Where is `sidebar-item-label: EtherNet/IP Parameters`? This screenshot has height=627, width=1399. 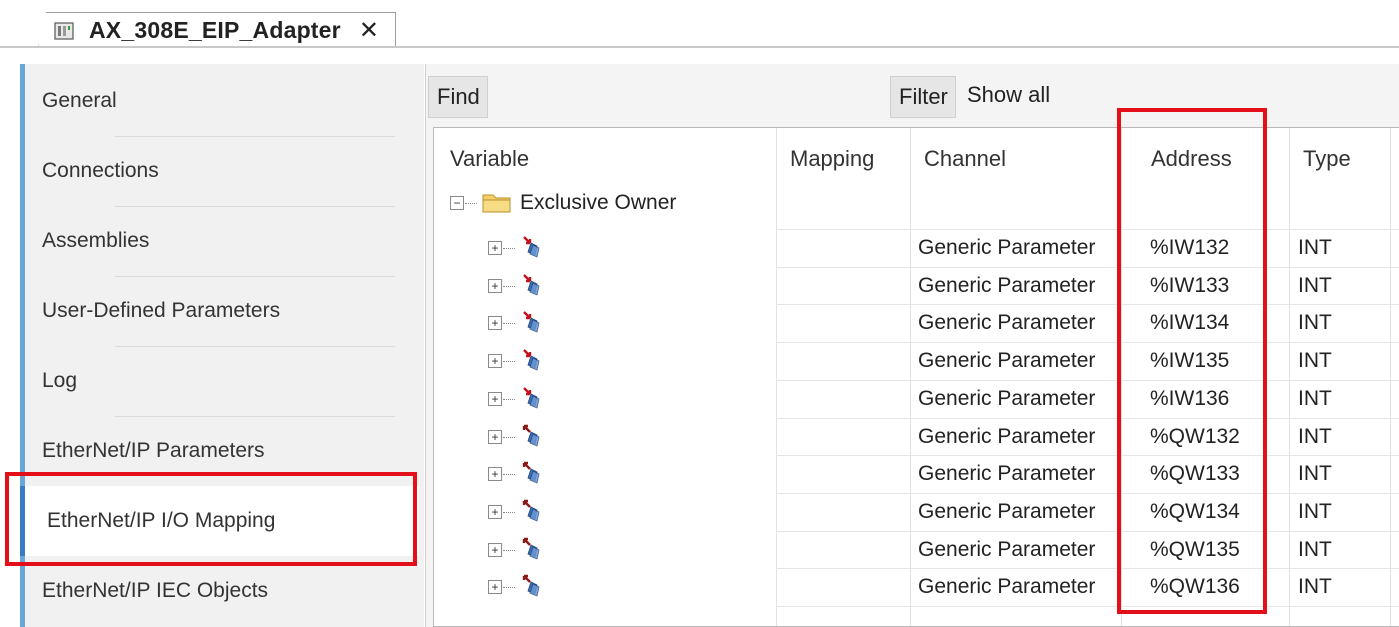 sidebar-item-label: EtherNet/IP Parameters is located at coordinates (153, 450).